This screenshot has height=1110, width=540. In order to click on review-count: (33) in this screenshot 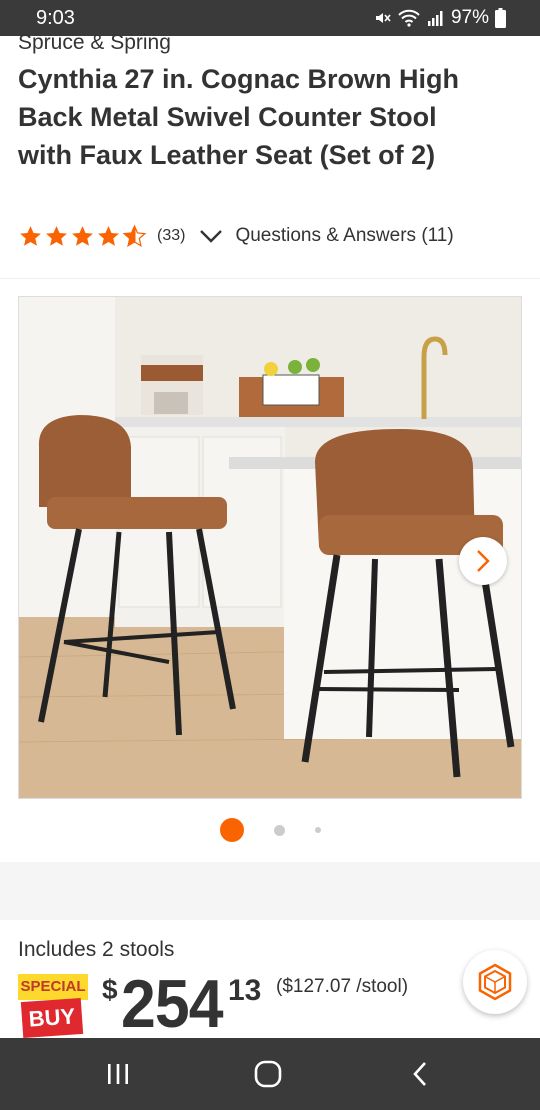, I will do `click(171, 236)`.